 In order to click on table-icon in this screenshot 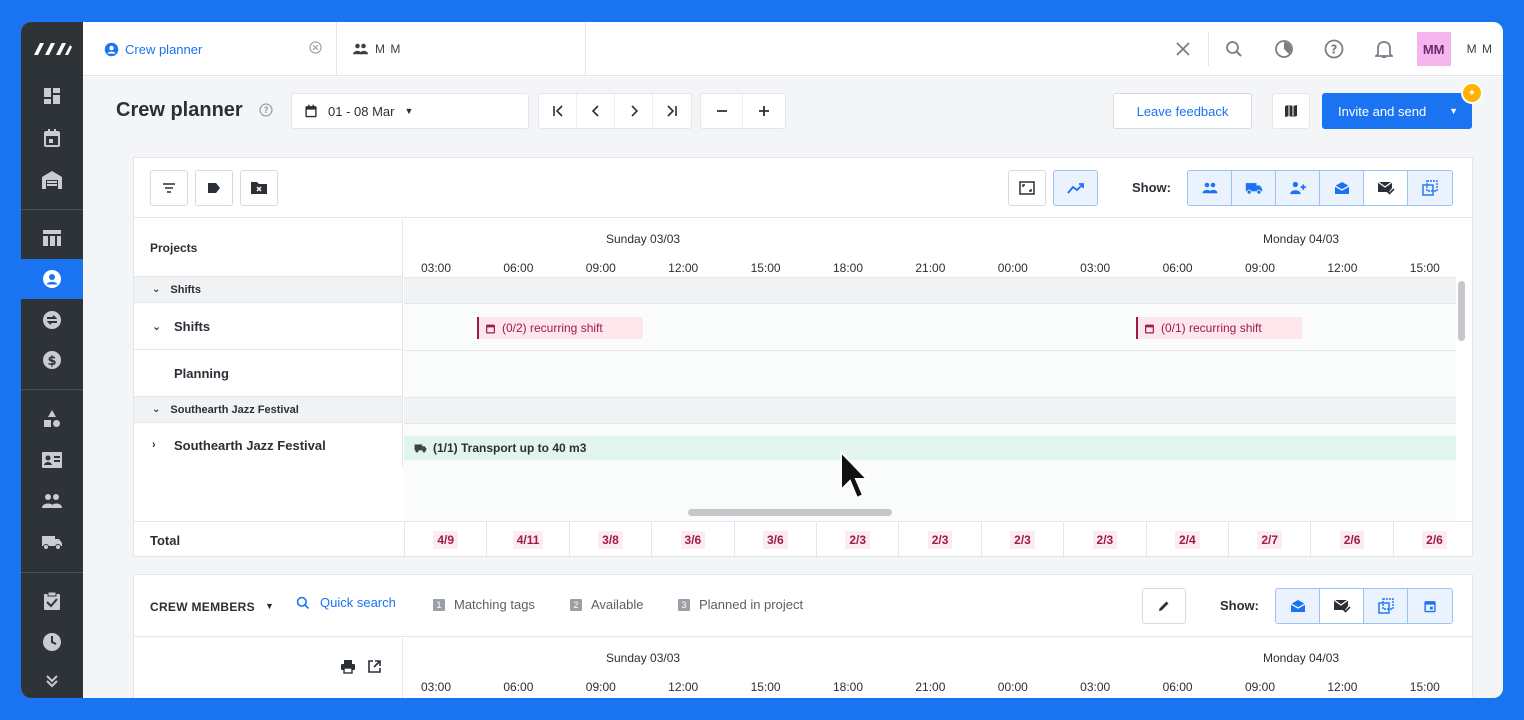, I will do `click(52, 238)`.